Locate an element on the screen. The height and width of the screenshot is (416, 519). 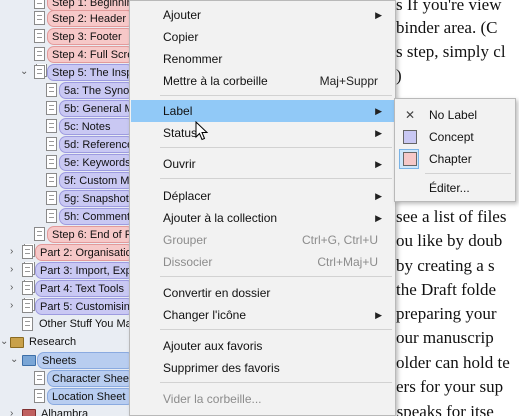
editor-text-line: older can hold te is located at coordinates (453, 362).